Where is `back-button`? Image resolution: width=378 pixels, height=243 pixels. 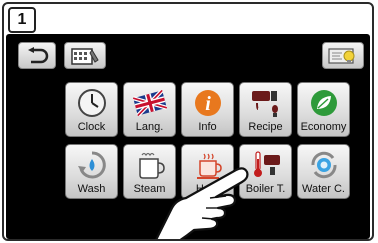
back-button is located at coordinates (37, 55).